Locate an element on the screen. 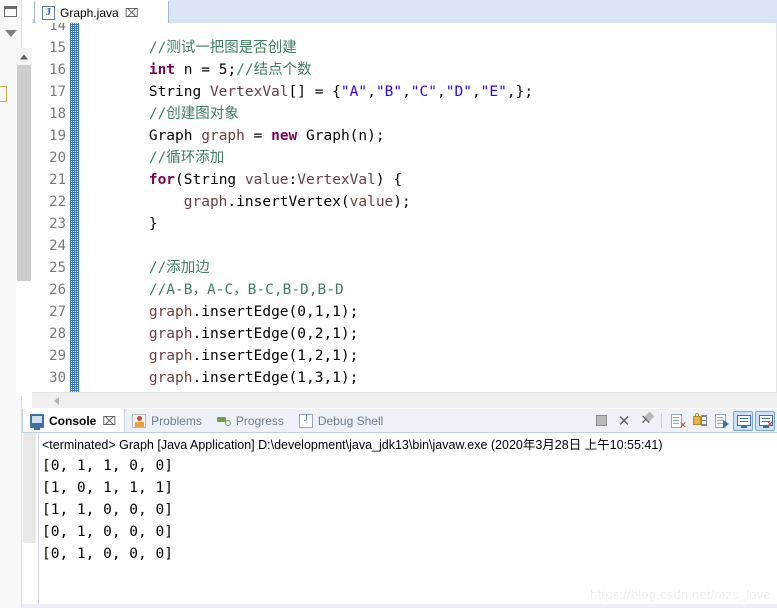 The width and height of the screenshot is (777, 608). code-line: graph.insertEdge(1,3,1); is located at coordinates (428, 378).